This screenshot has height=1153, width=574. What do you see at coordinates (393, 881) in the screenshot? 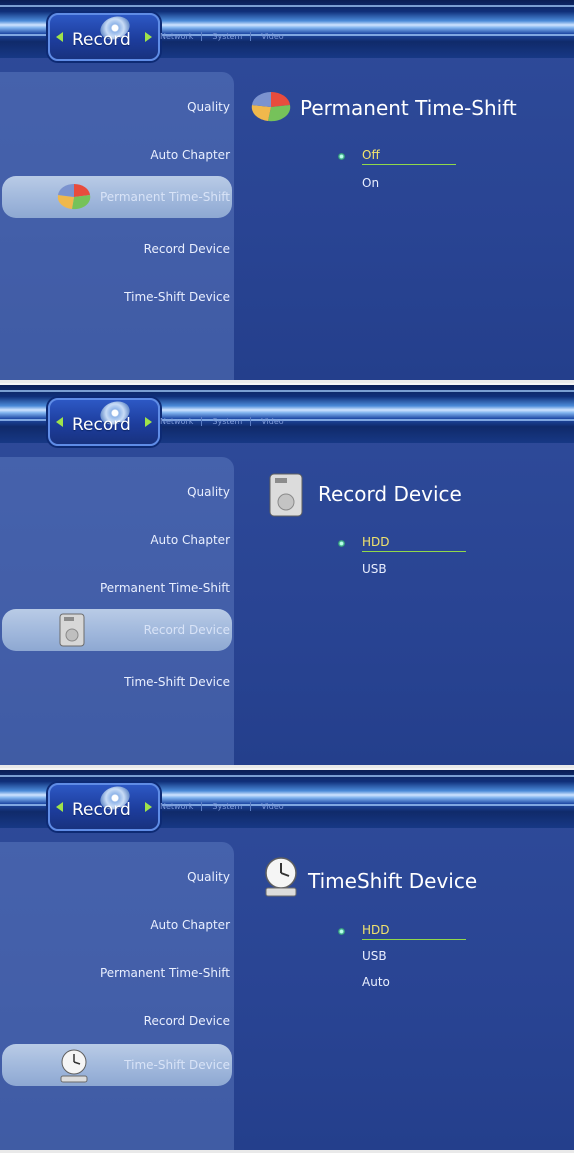
I see `page-title: TimeShift Device` at bounding box center [393, 881].